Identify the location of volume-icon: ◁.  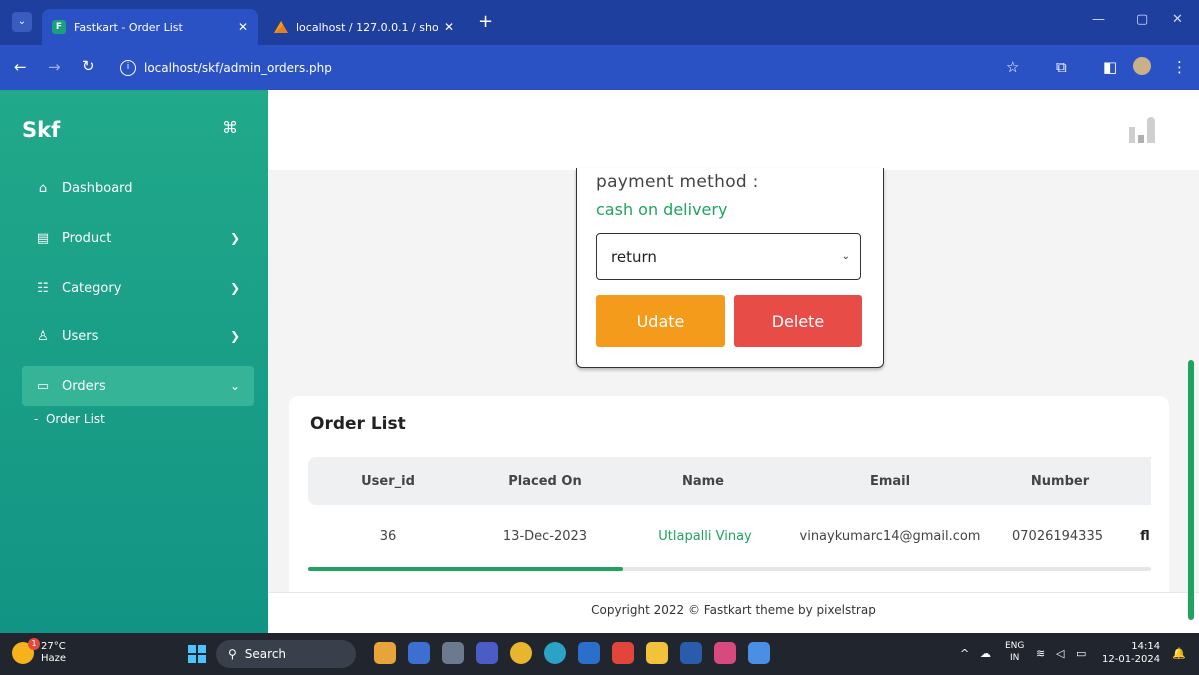
(1060, 653).